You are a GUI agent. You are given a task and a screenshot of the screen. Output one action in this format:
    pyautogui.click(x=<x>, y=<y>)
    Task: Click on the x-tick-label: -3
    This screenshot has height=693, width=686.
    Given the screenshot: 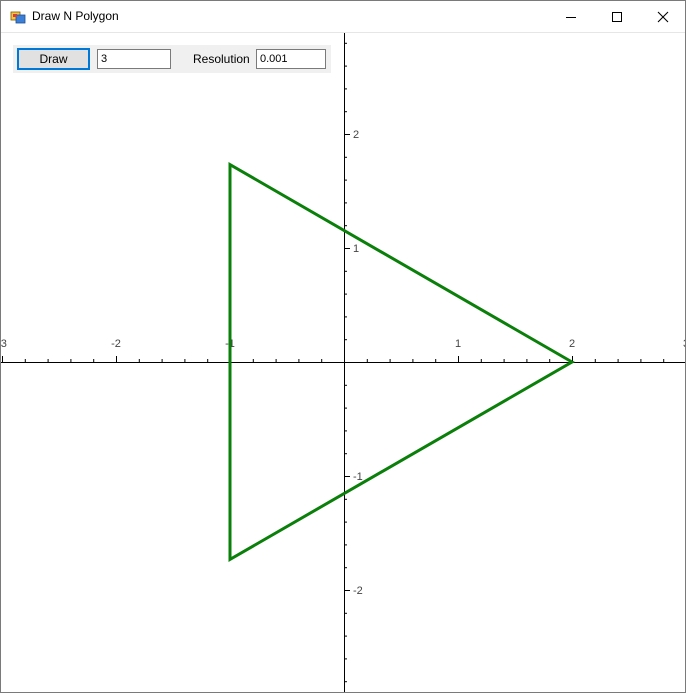 What is the action you would take?
    pyautogui.click(x=4, y=344)
    